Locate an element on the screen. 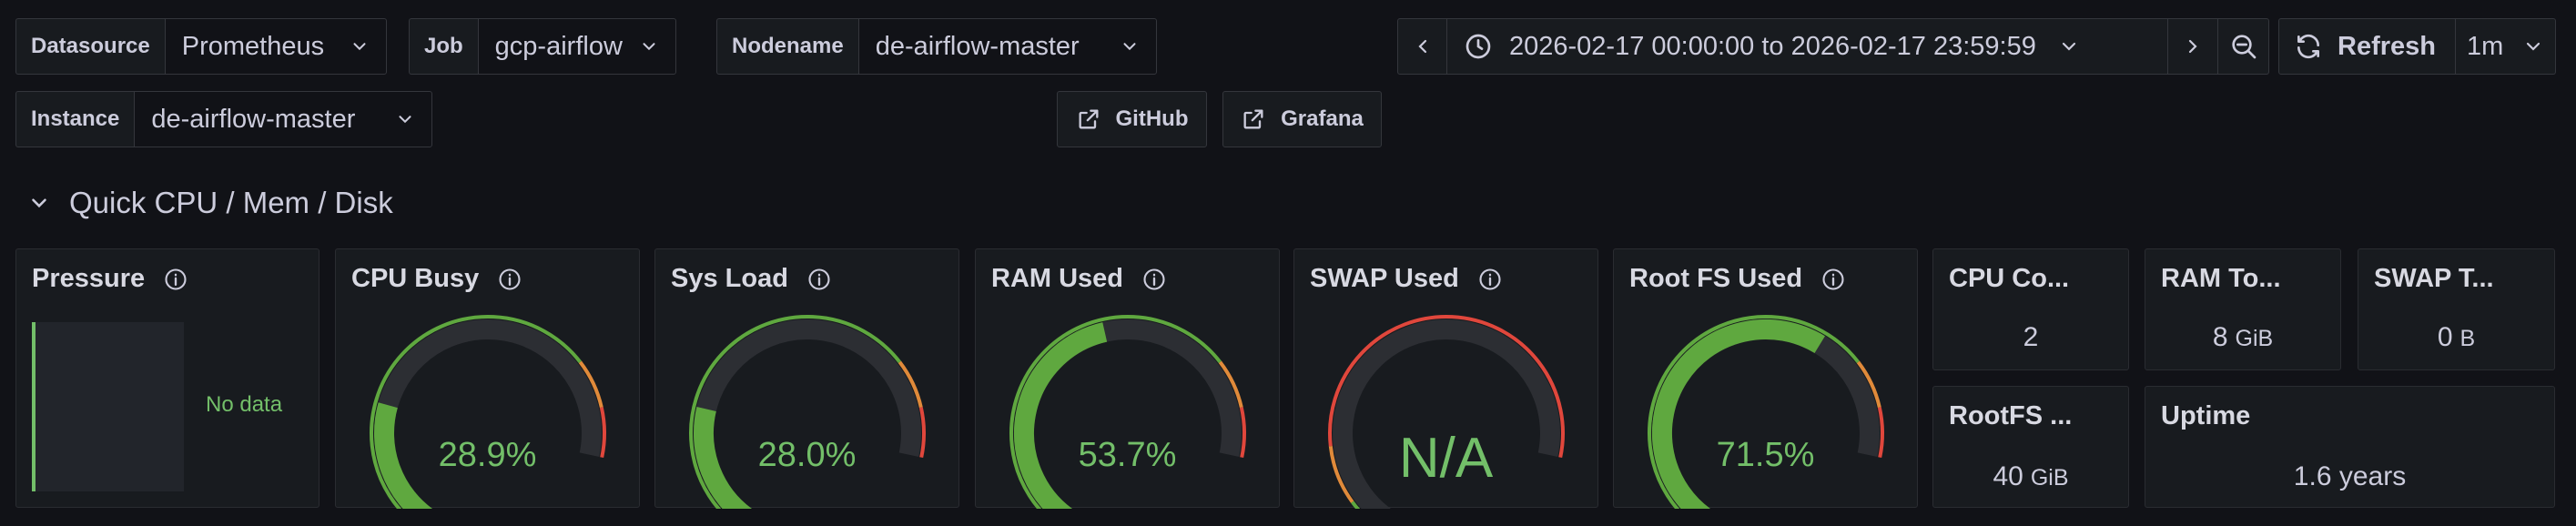 This screenshot has width=2576, height=526. refresh-icon is located at coordinates (2308, 46).